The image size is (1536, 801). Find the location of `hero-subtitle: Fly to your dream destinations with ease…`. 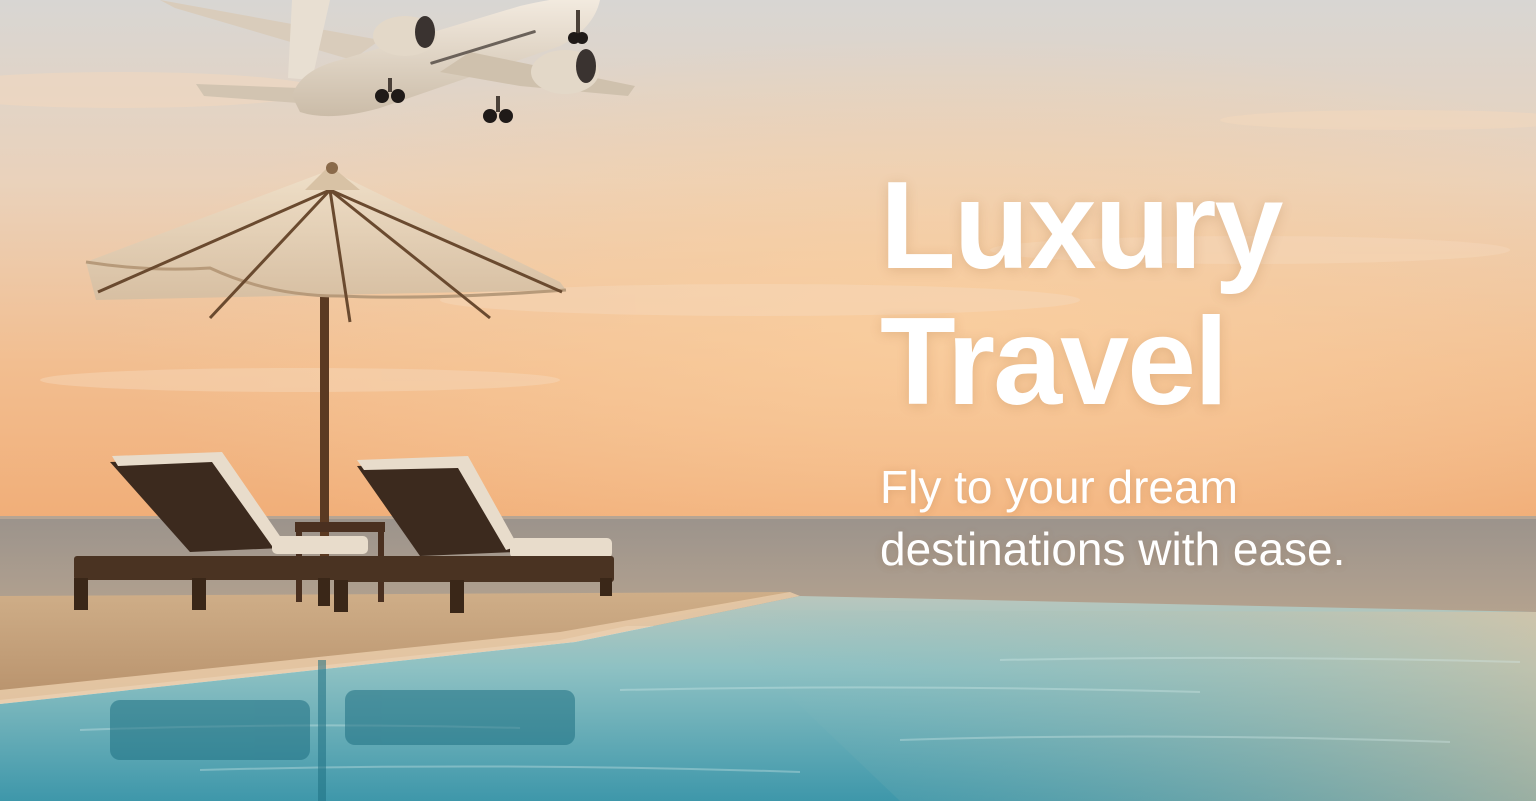

hero-subtitle: Fly to your dream destinations with ease… is located at coordinates (1112, 518).